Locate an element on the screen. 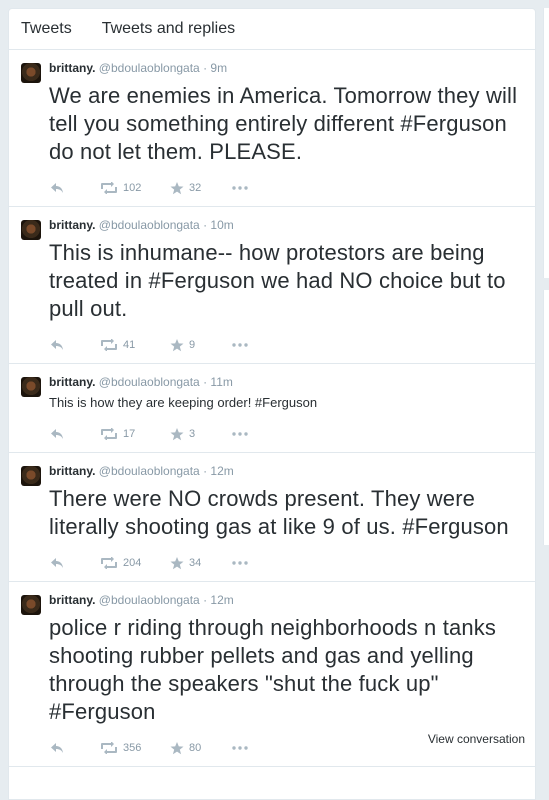 The image size is (549, 800). favorite-count: 32 is located at coordinates (195, 188).